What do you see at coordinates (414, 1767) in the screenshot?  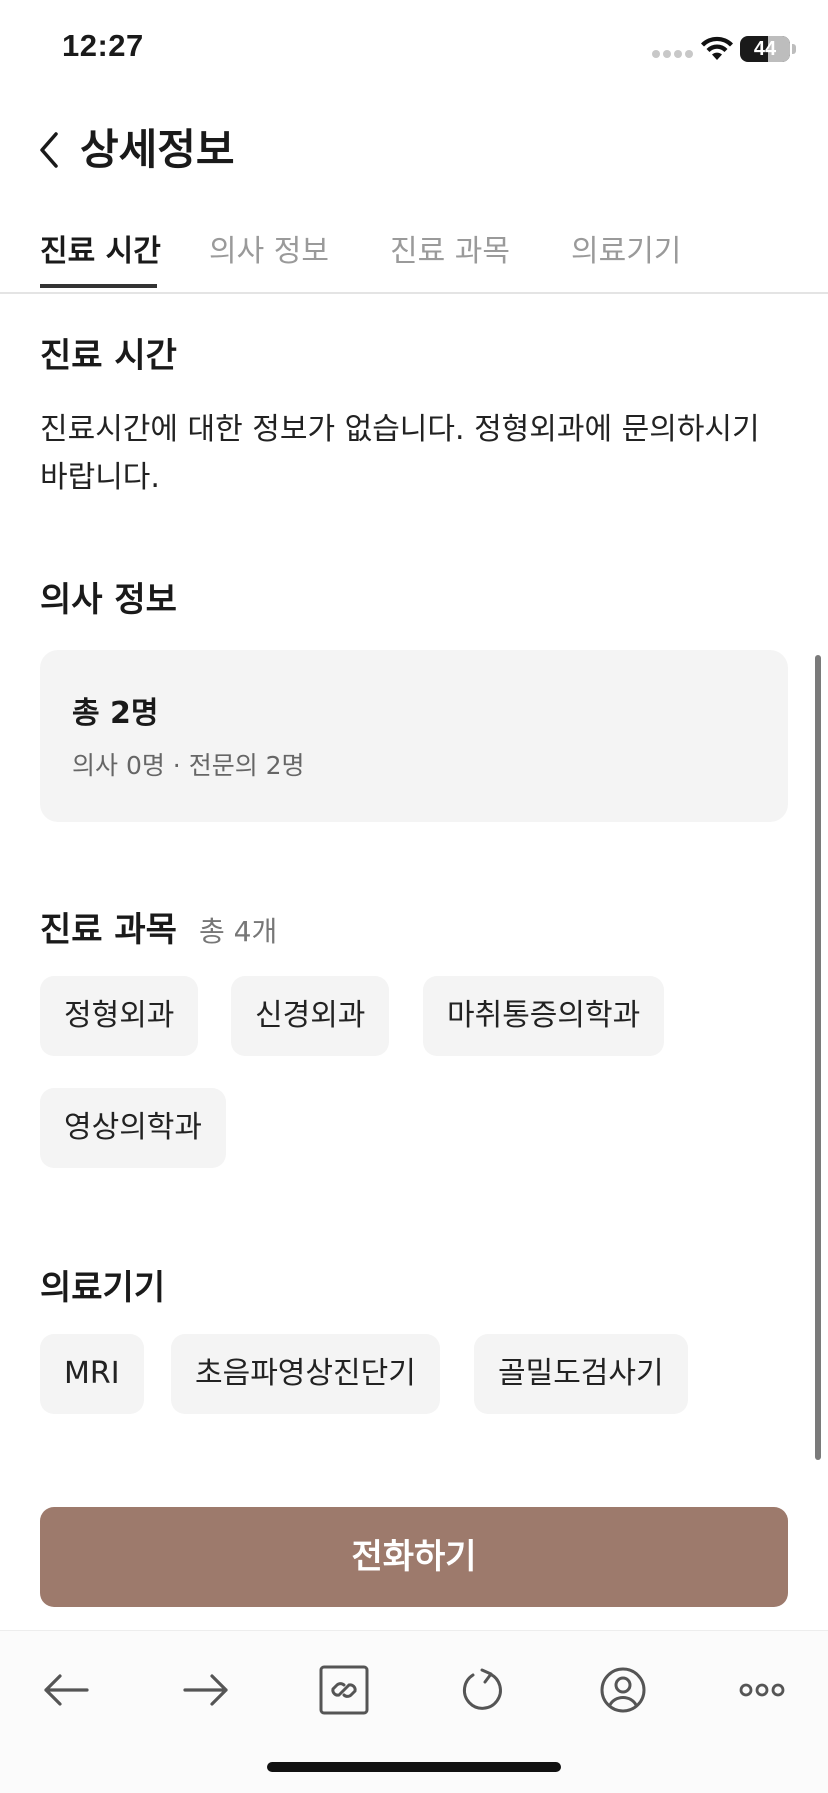 I see `home-indicator` at bounding box center [414, 1767].